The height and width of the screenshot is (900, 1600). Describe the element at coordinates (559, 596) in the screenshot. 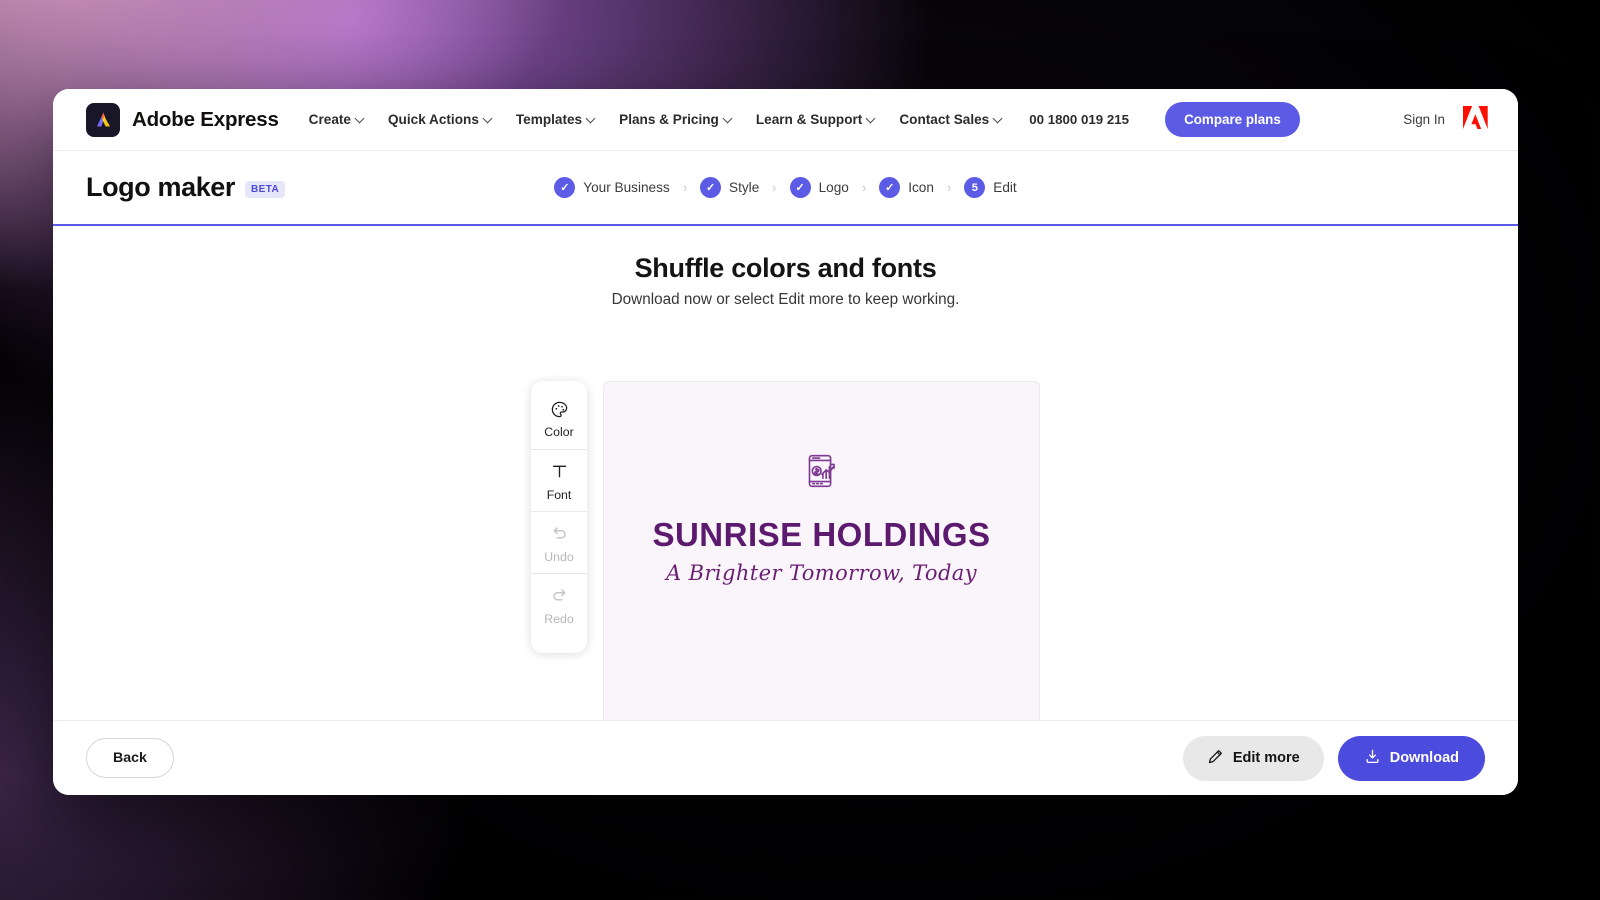

I see `redo-arrow-icon` at that location.